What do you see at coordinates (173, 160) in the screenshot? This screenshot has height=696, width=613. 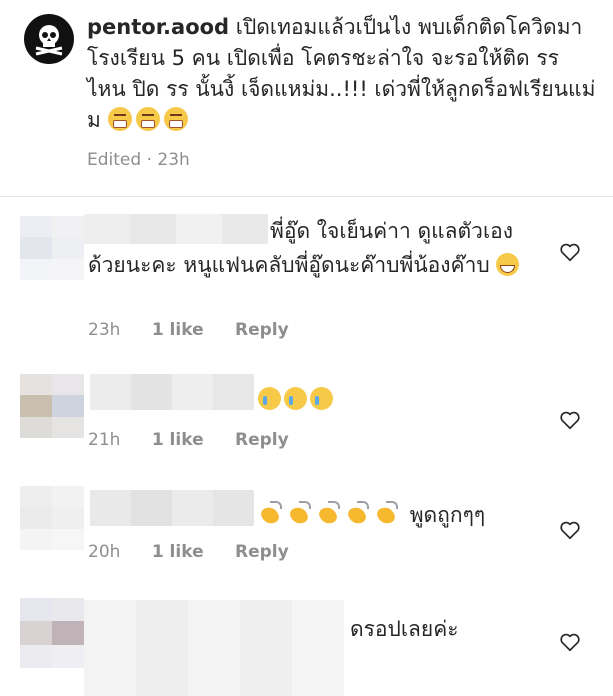 I see `post-time: 23h` at bounding box center [173, 160].